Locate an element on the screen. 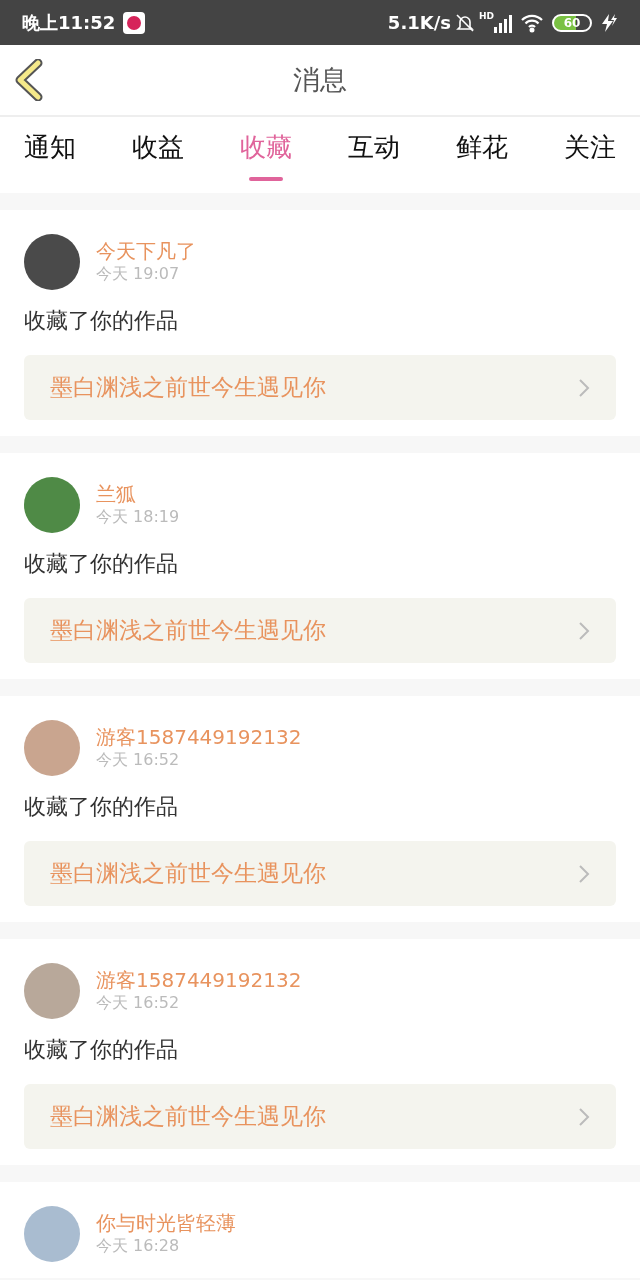 The width and height of the screenshot is (640, 1280). tab: 鲜花 is located at coordinates (482, 147).